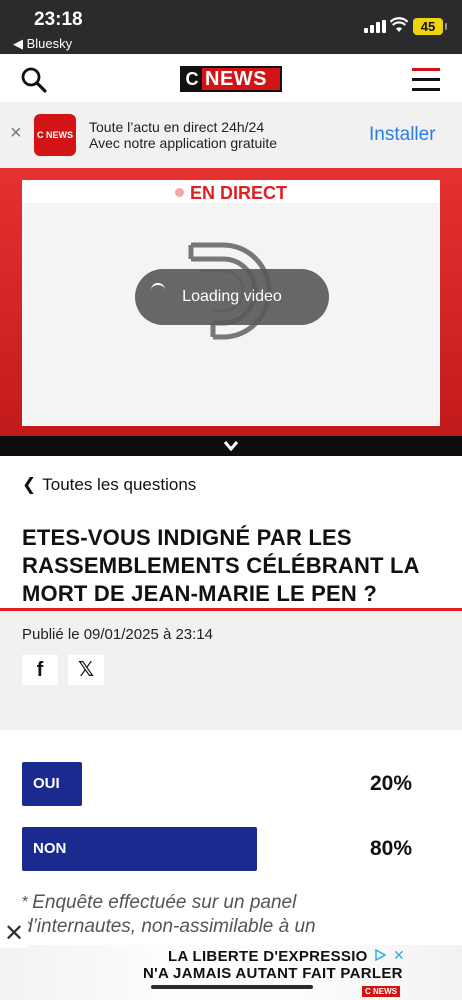 This screenshot has height=1000, width=462. I want to click on logo-text: NEWS, so click(236, 78).